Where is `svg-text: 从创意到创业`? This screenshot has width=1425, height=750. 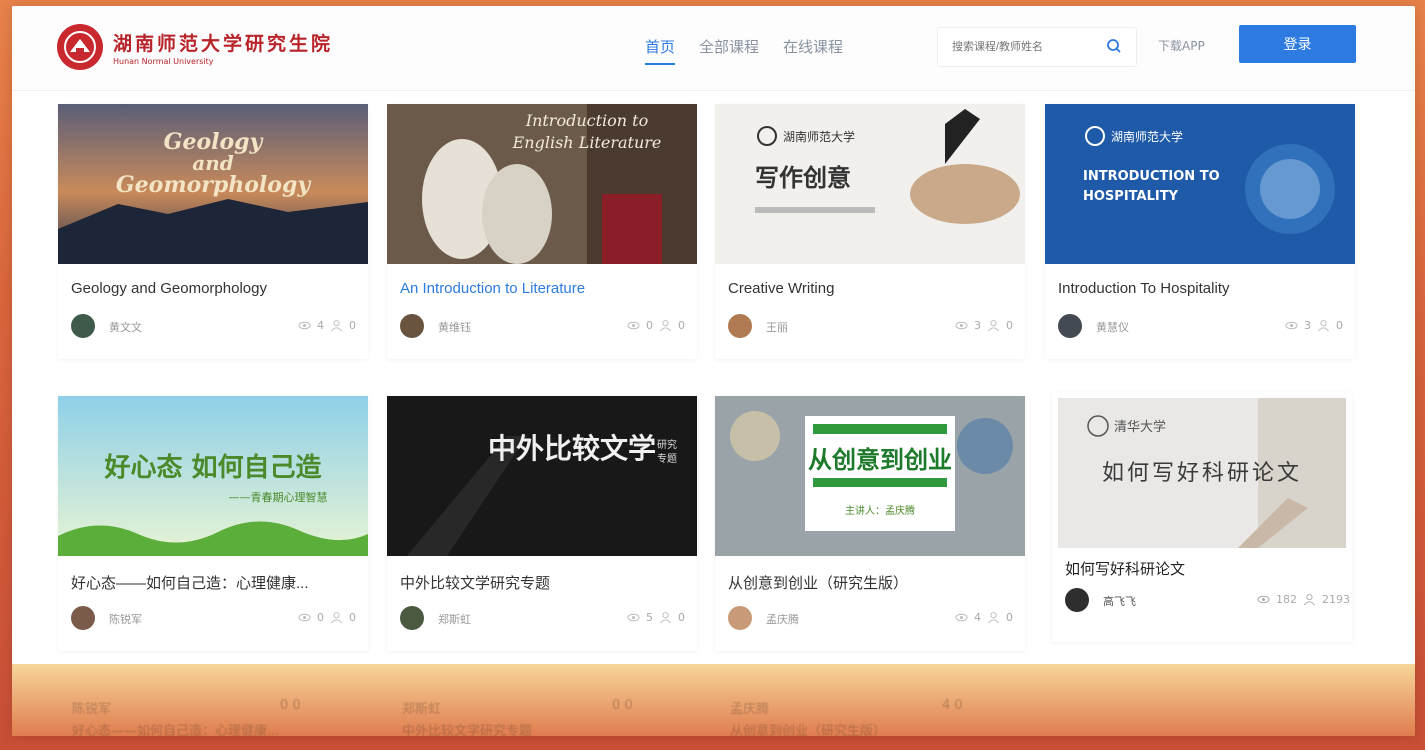 svg-text: 从创意到创业 is located at coordinates (880, 460).